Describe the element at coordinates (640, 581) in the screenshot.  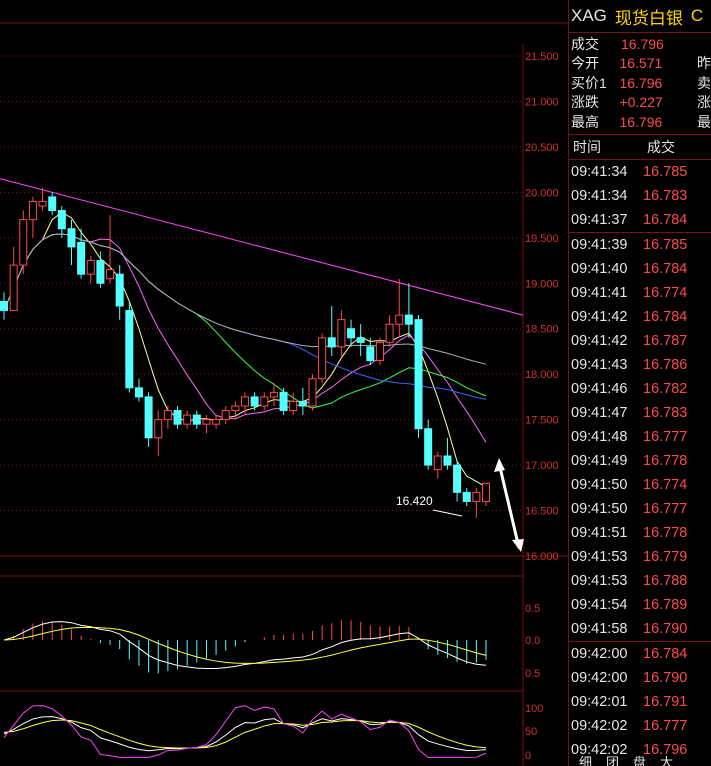
I see `tick-row: 09:41:53 16.788` at that location.